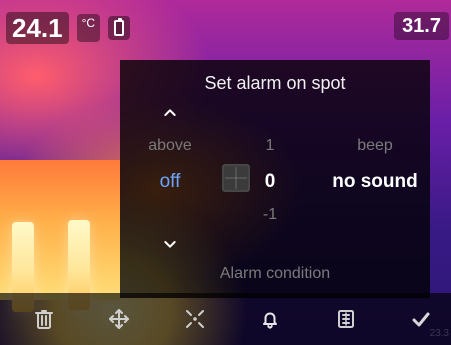  What do you see at coordinates (88, 28) in the screenshot?
I see `temperature-unit: °C` at bounding box center [88, 28].